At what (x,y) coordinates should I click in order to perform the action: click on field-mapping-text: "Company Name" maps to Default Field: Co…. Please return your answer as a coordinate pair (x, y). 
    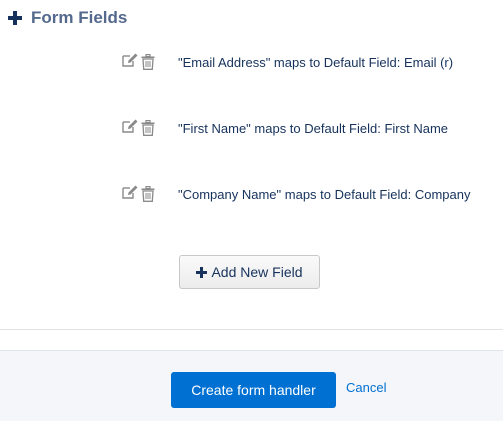
    Looking at the image, I should click on (324, 194).